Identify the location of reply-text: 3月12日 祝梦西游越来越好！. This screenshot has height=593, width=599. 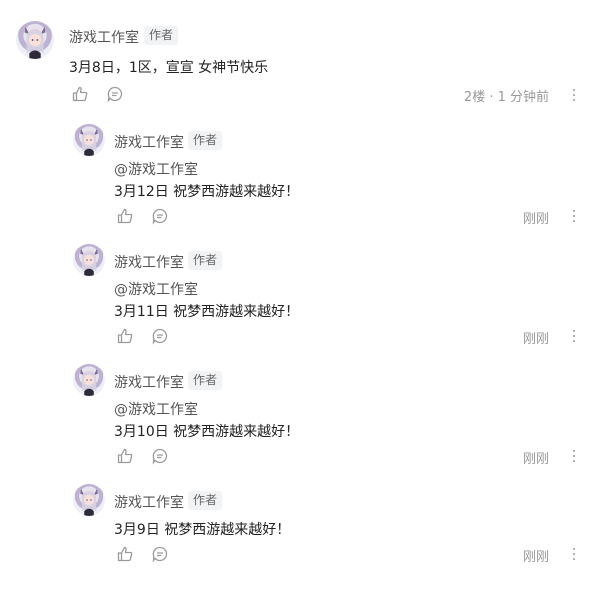
(207, 192).